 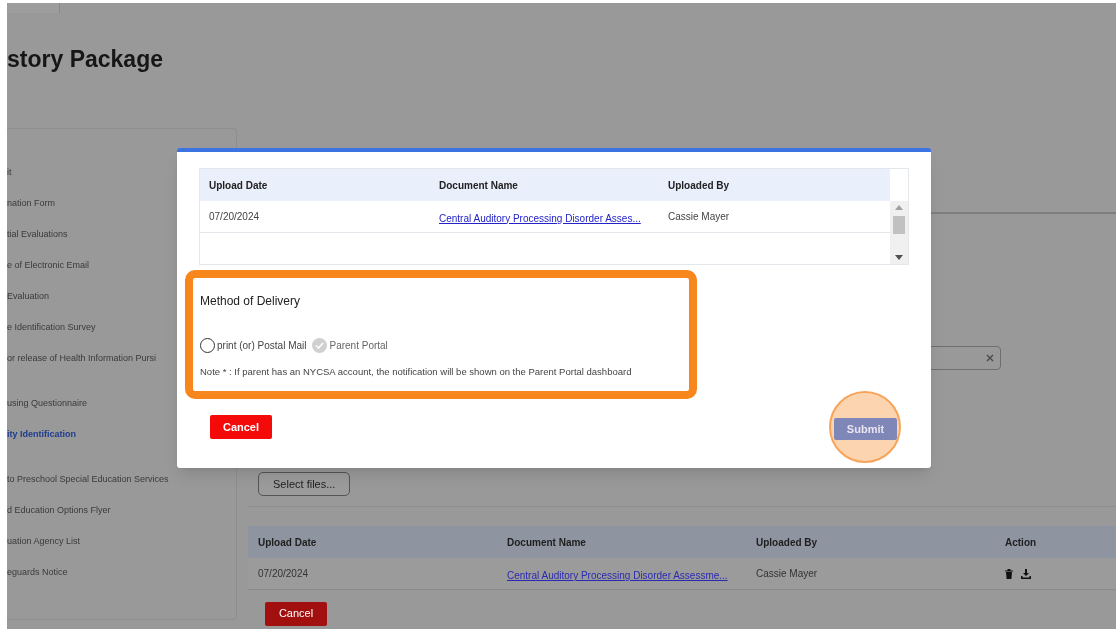 What do you see at coordinates (1021, 542) in the screenshot?
I see `column-header: Action` at bounding box center [1021, 542].